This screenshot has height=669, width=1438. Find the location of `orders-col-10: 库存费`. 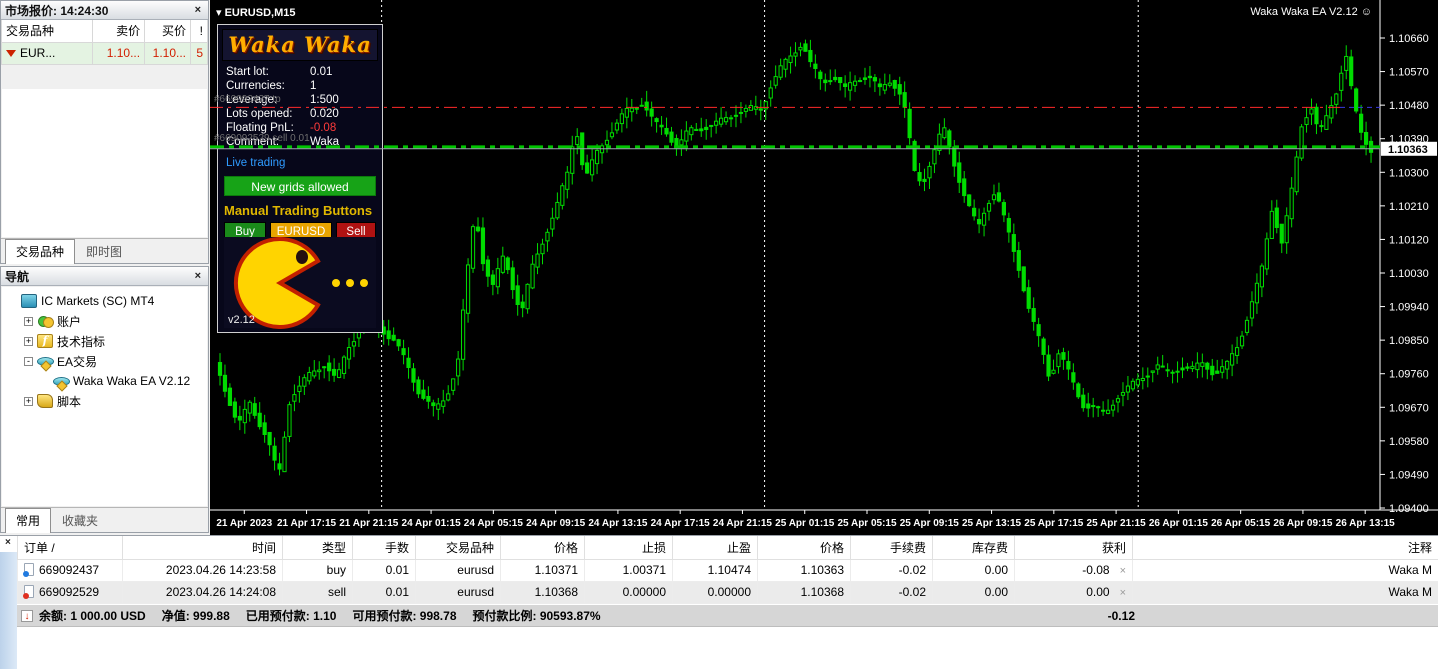

orders-col-10: 库存费 is located at coordinates (973, 548).